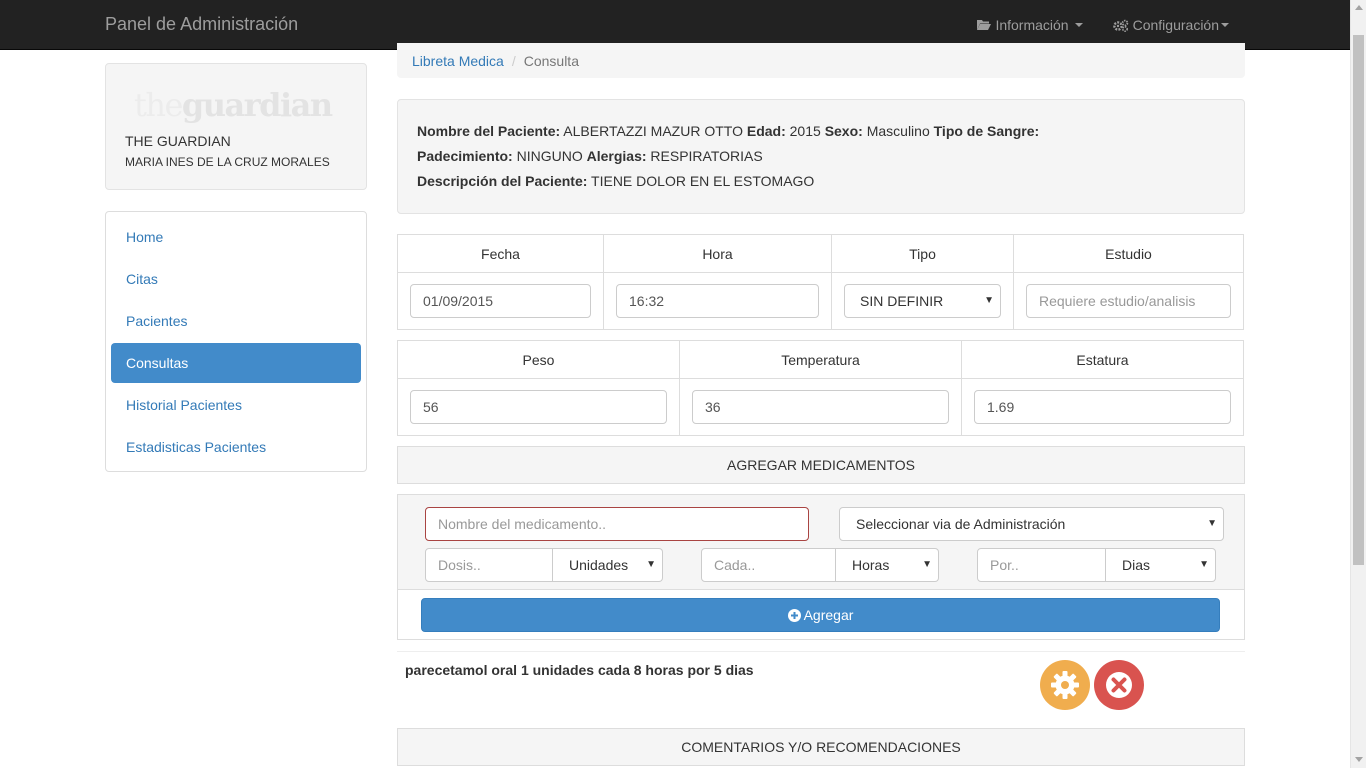  I want to click on patient-age: 2015, so click(805, 131).